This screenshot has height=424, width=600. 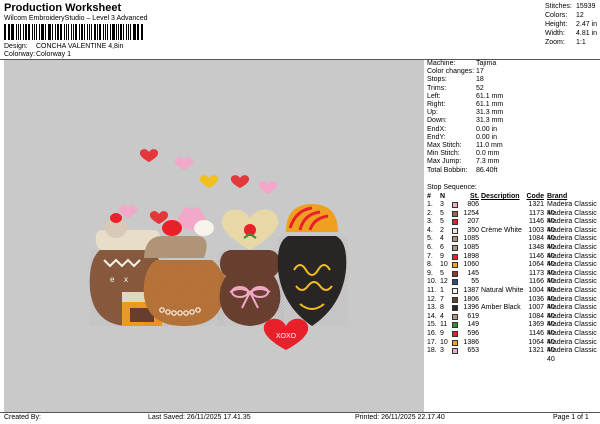 What do you see at coordinates (54, 54) in the screenshot?
I see `colorway-value: Colorway 1` at bounding box center [54, 54].